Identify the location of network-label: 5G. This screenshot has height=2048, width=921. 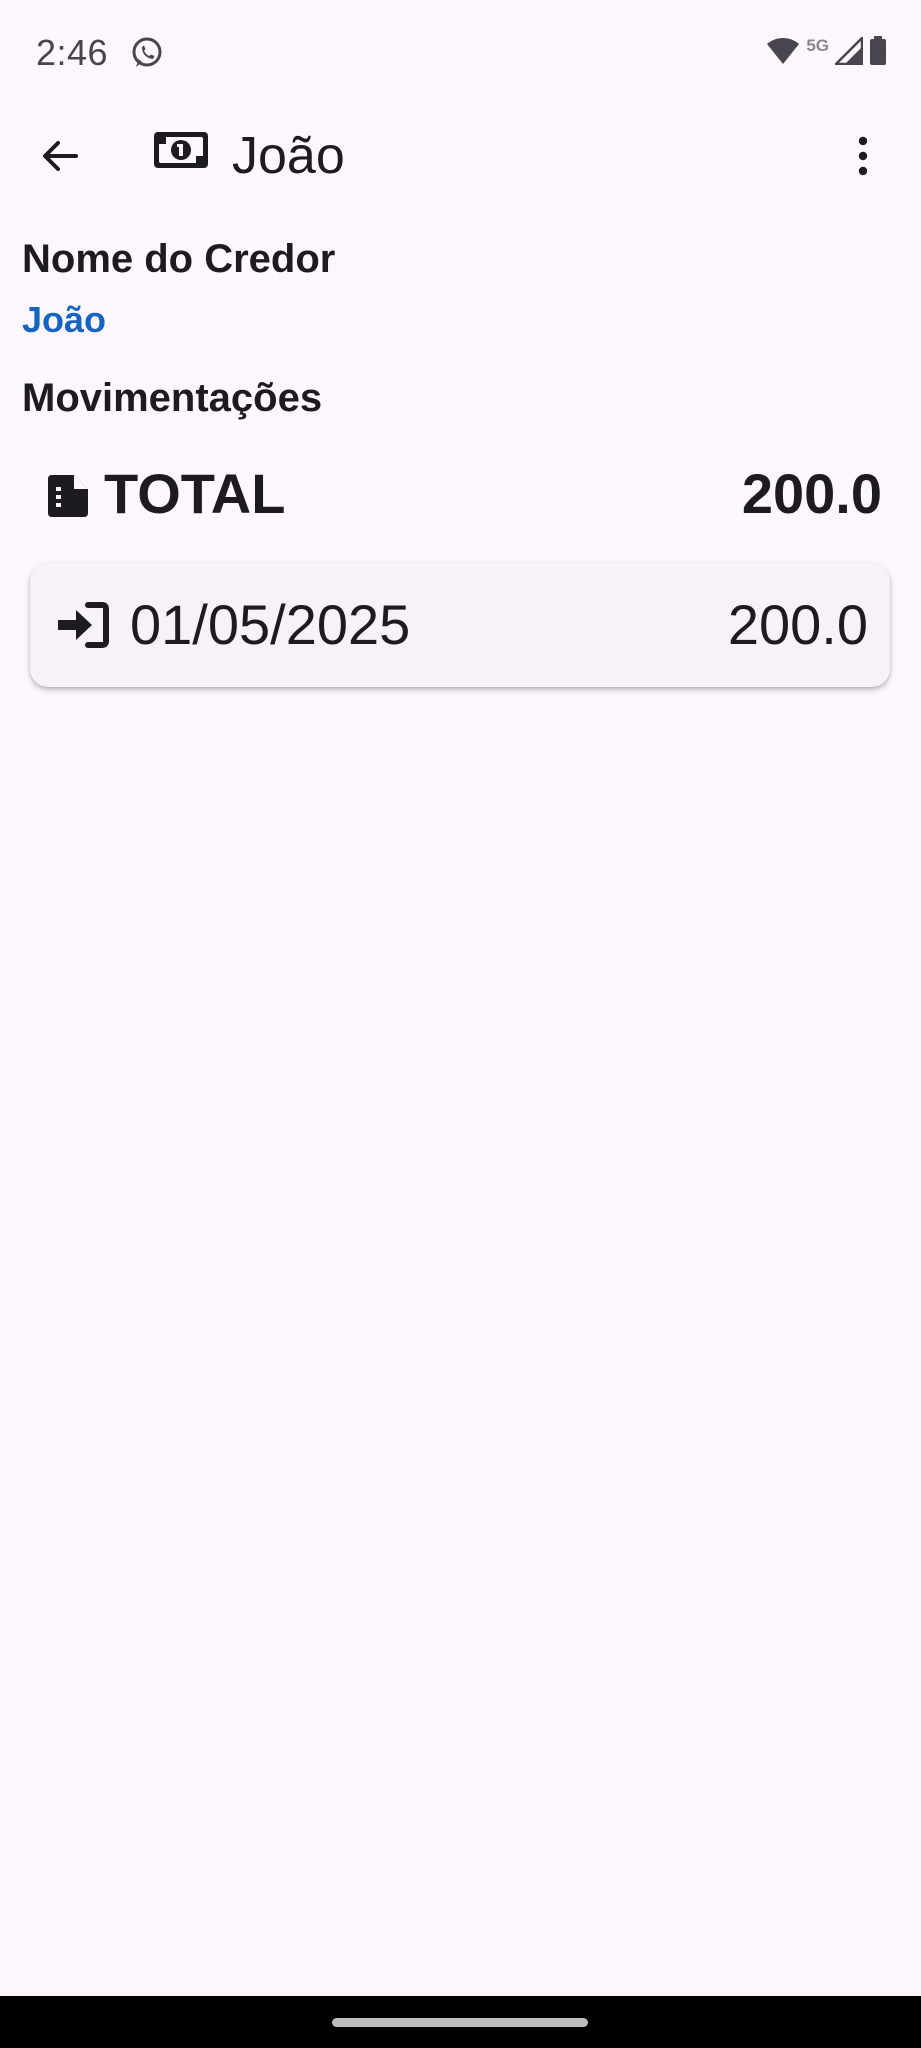
(817, 45).